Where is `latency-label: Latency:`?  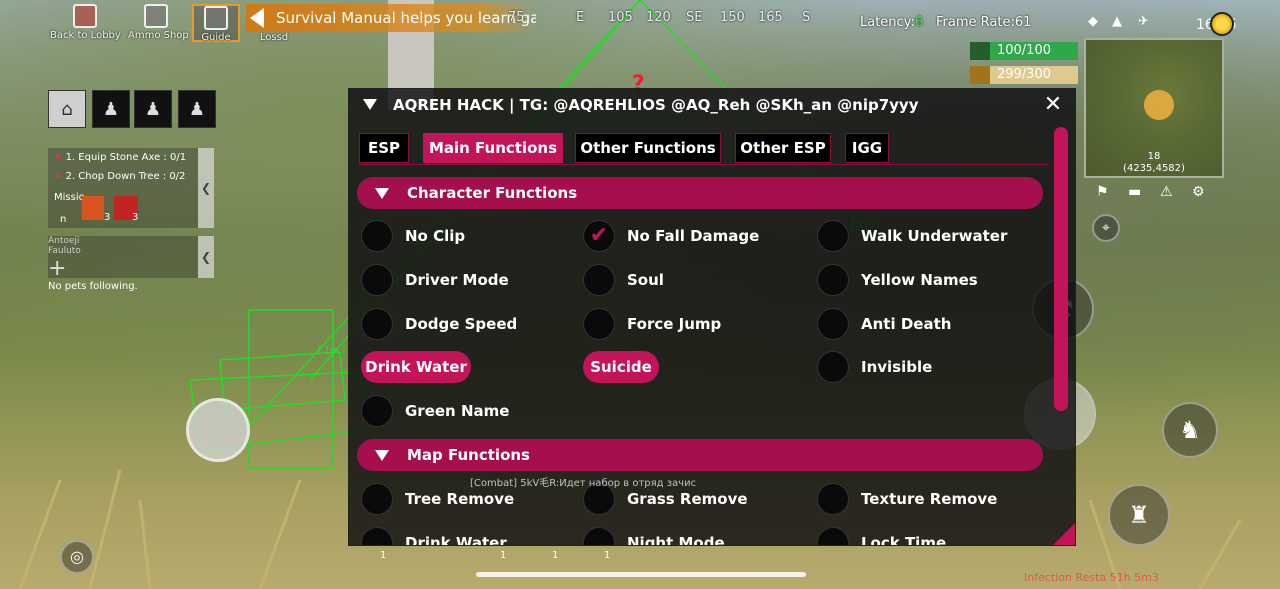 latency-label: Latency: is located at coordinates (887, 22).